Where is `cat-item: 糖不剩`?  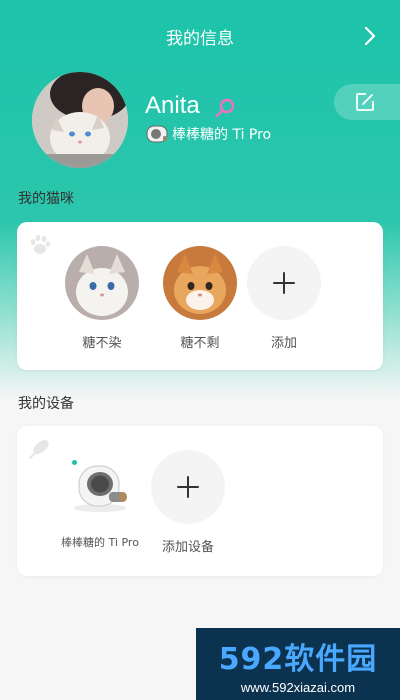
cat-item: 糖不剩 is located at coordinates (200, 298).